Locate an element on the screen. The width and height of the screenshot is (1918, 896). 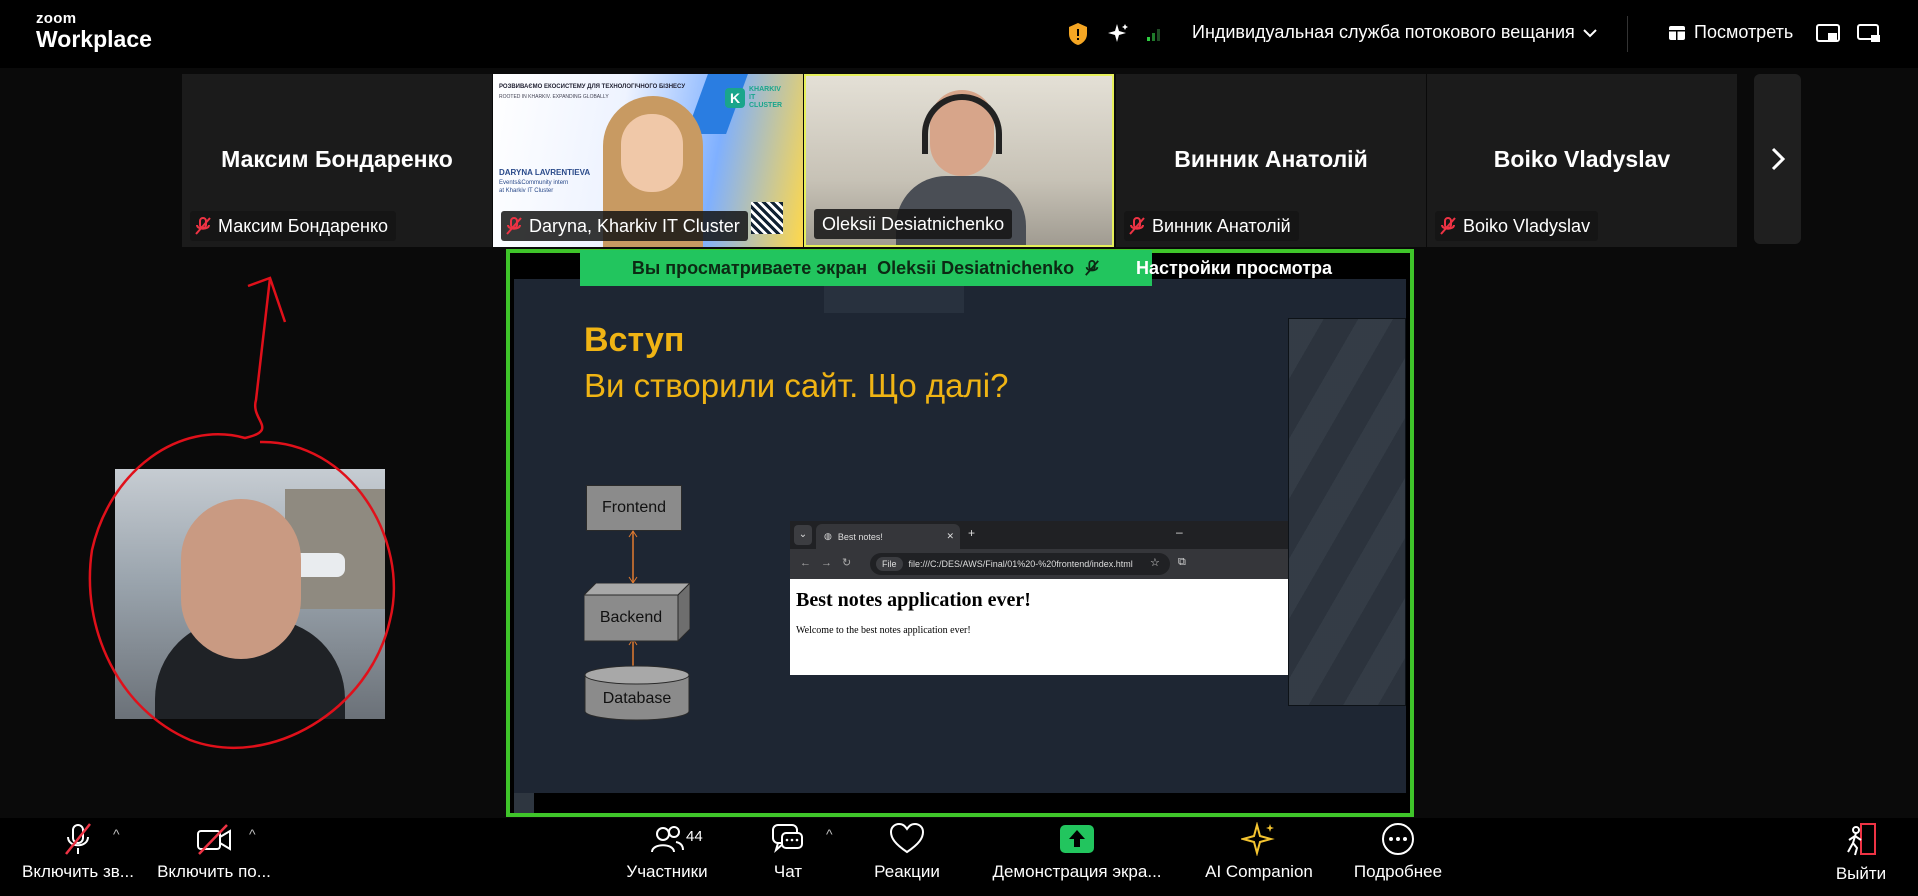
daryna-slide-role1: Events&Community intern is located at coordinates (534, 183).